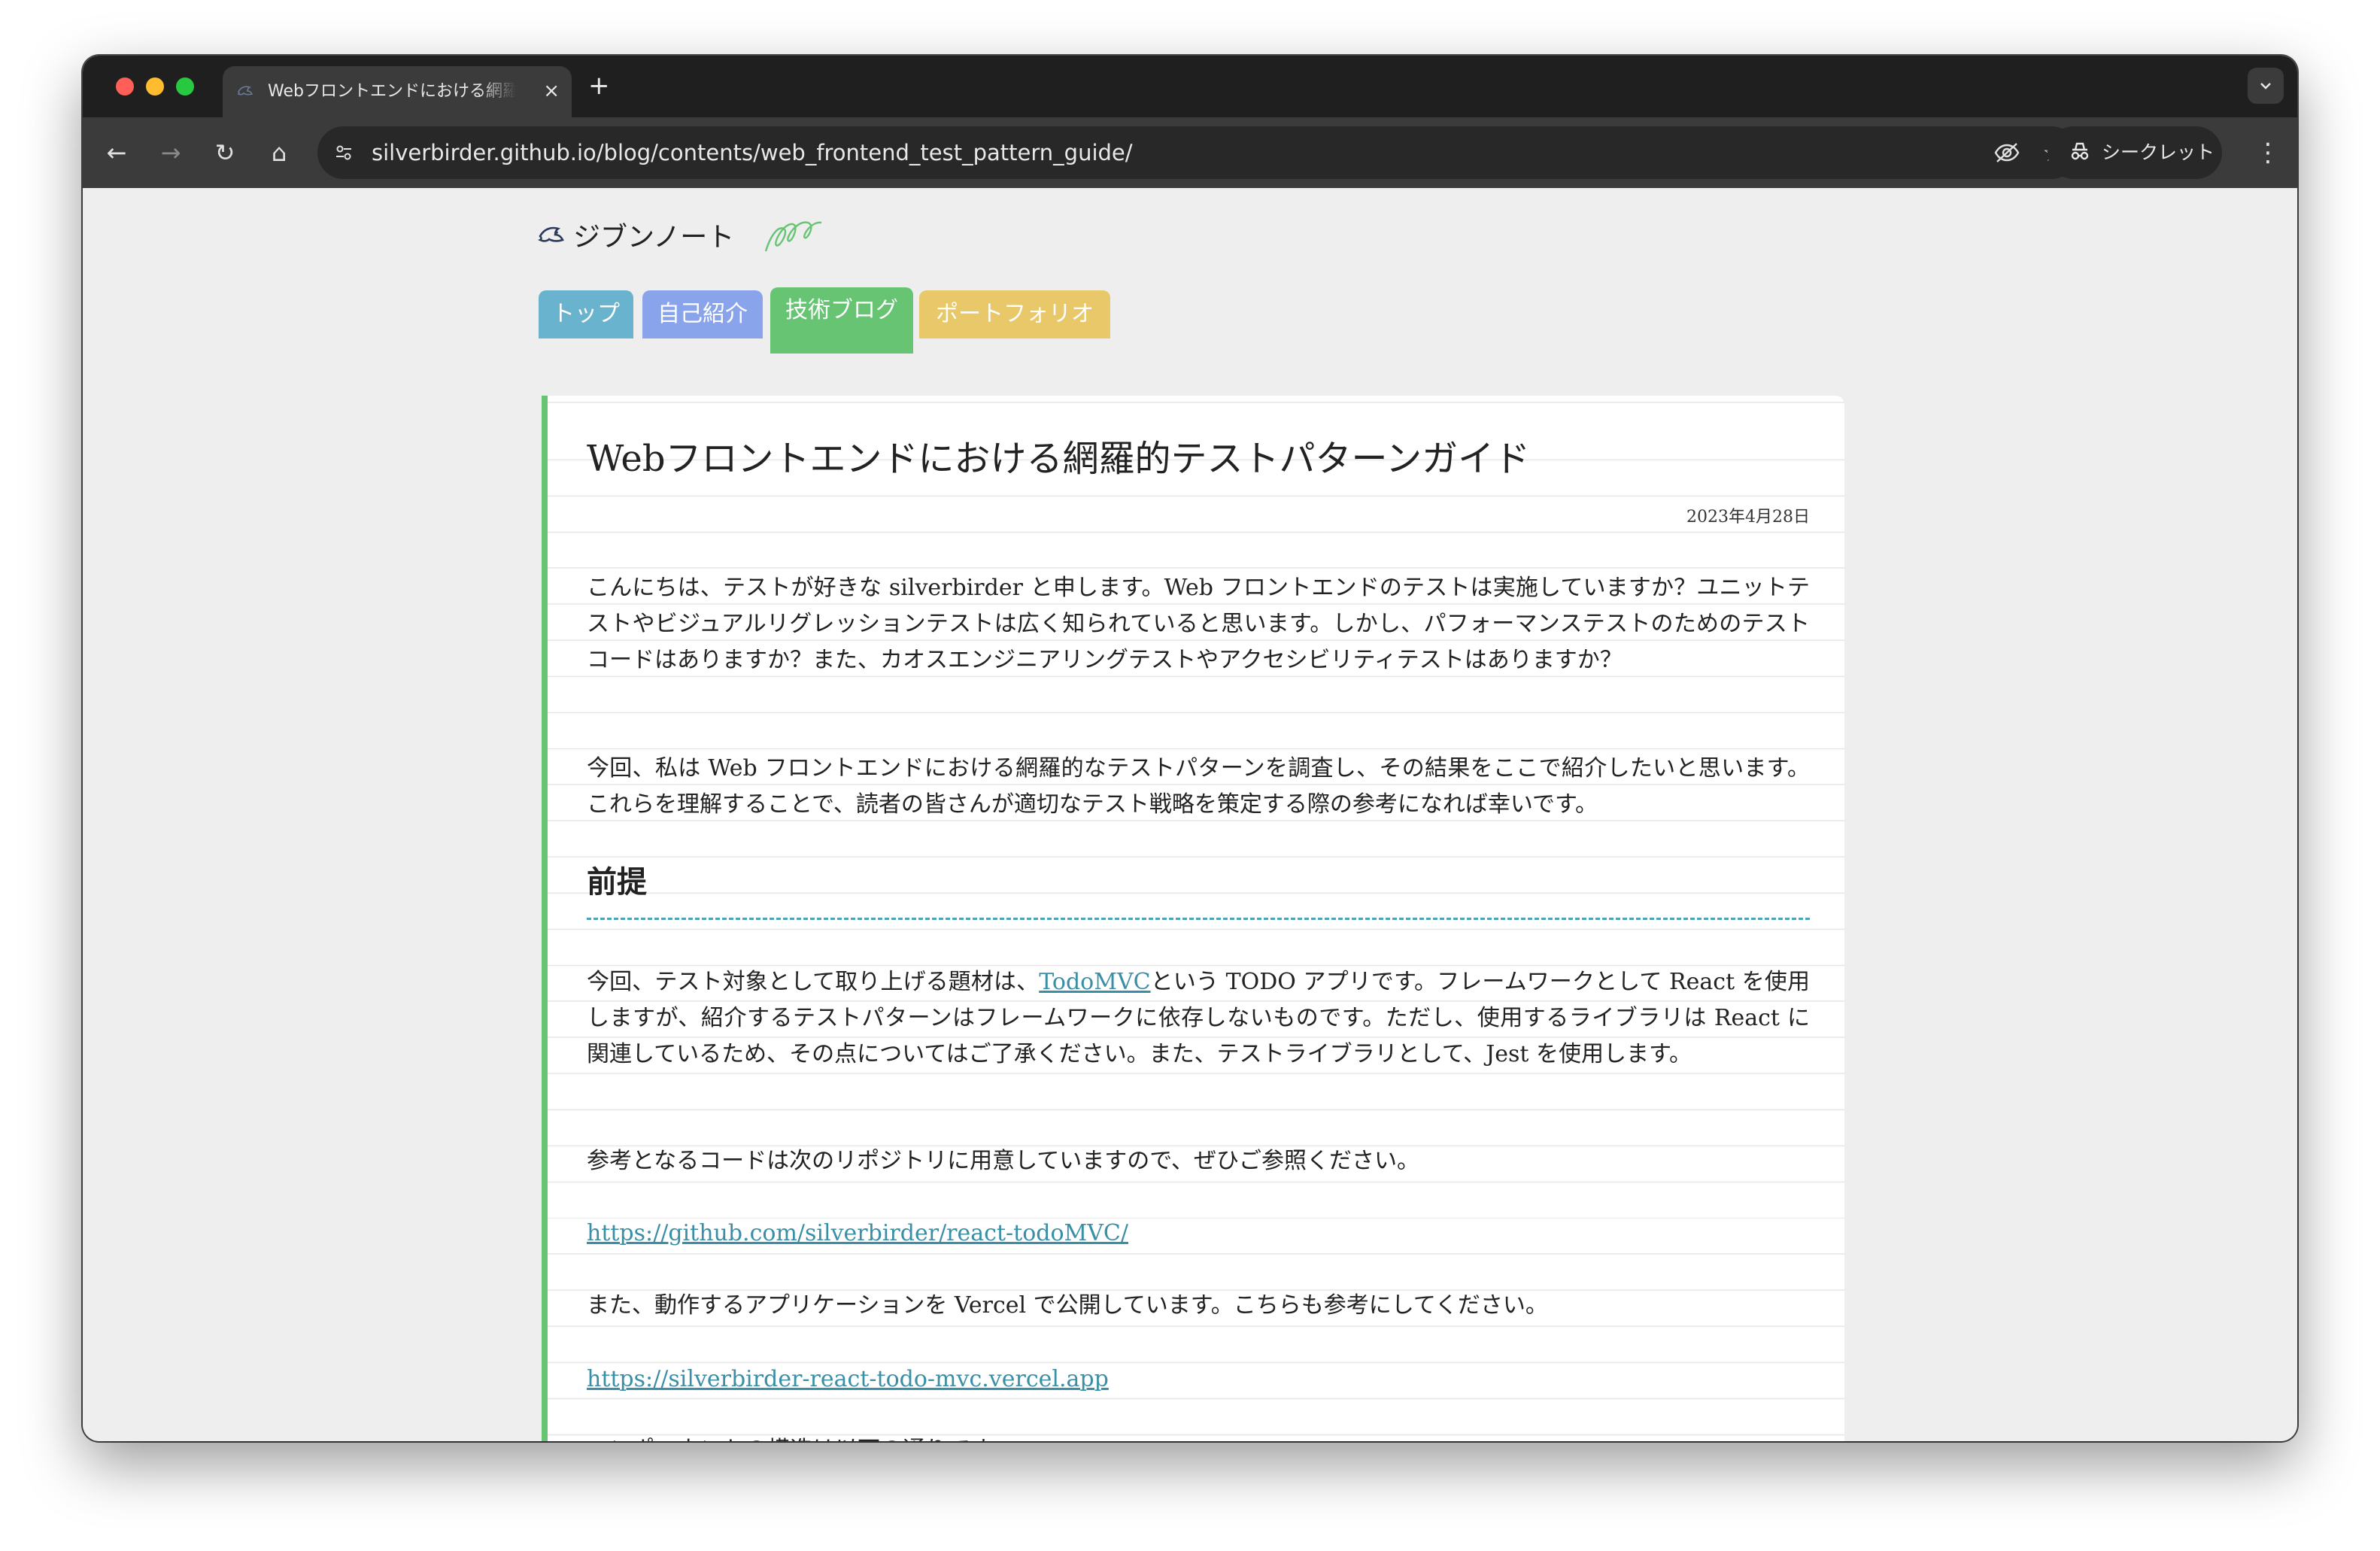  I want to click on section-heading-premise: 前提, so click(617, 882).